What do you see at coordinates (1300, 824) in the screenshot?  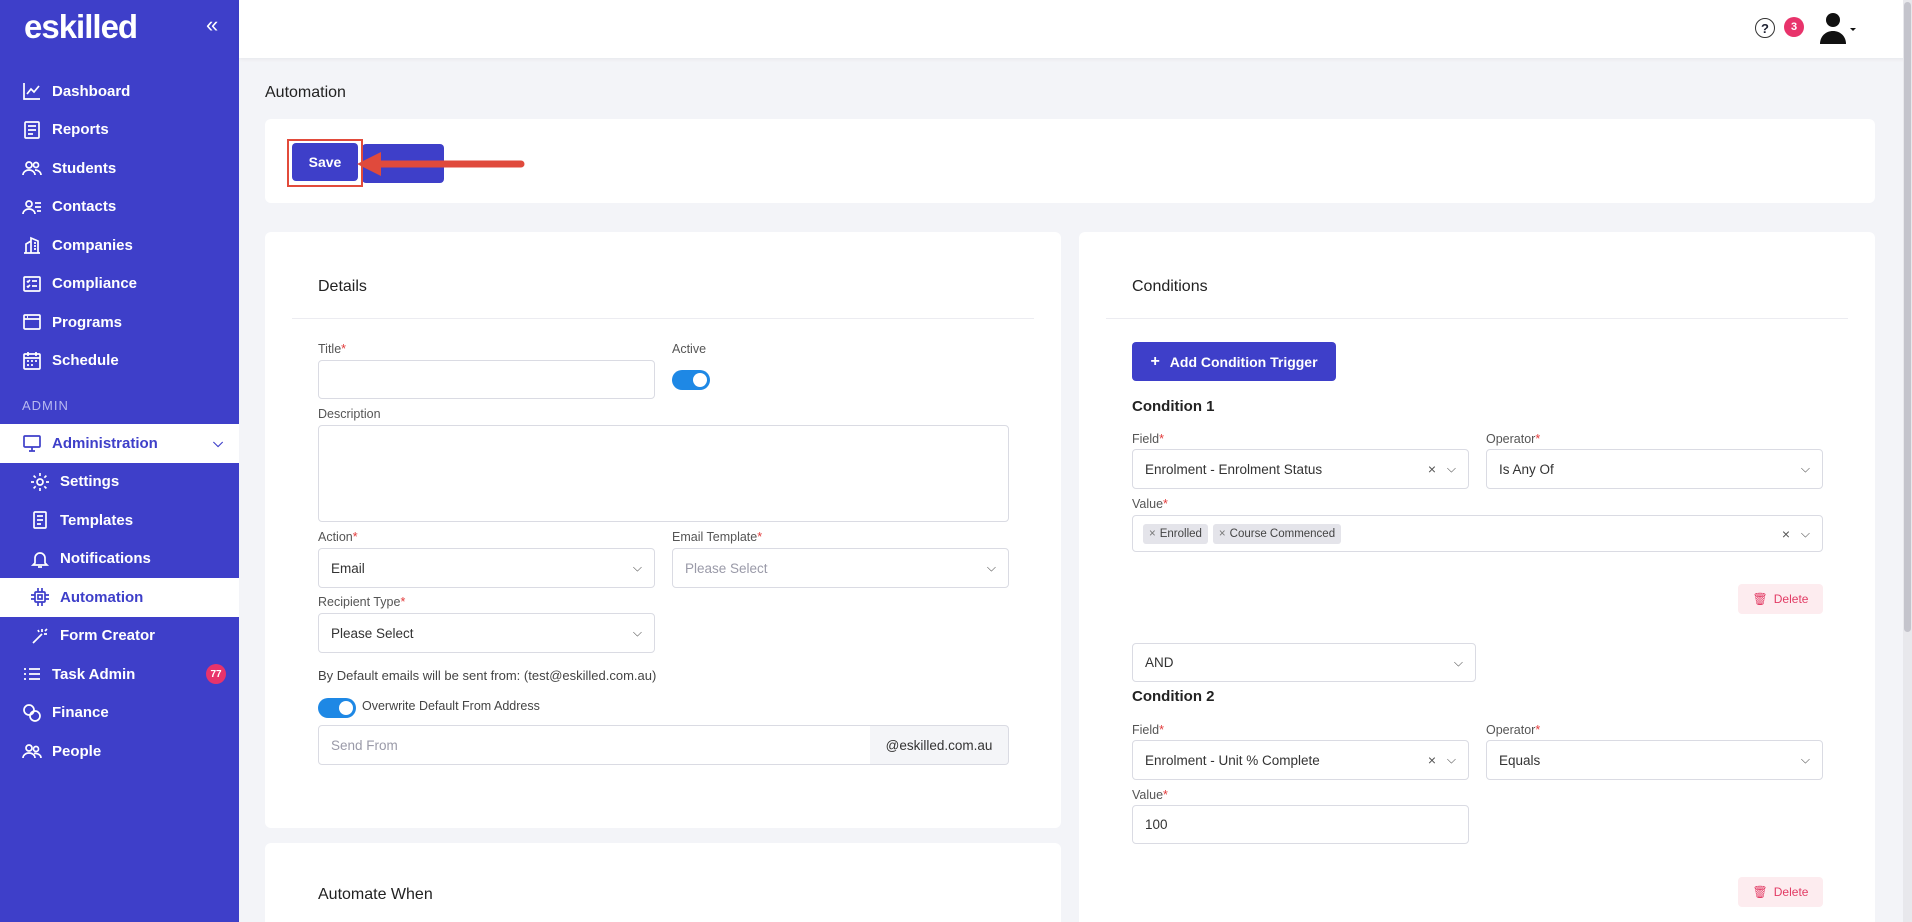 I see `condition-2-value-input: 100` at bounding box center [1300, 824].